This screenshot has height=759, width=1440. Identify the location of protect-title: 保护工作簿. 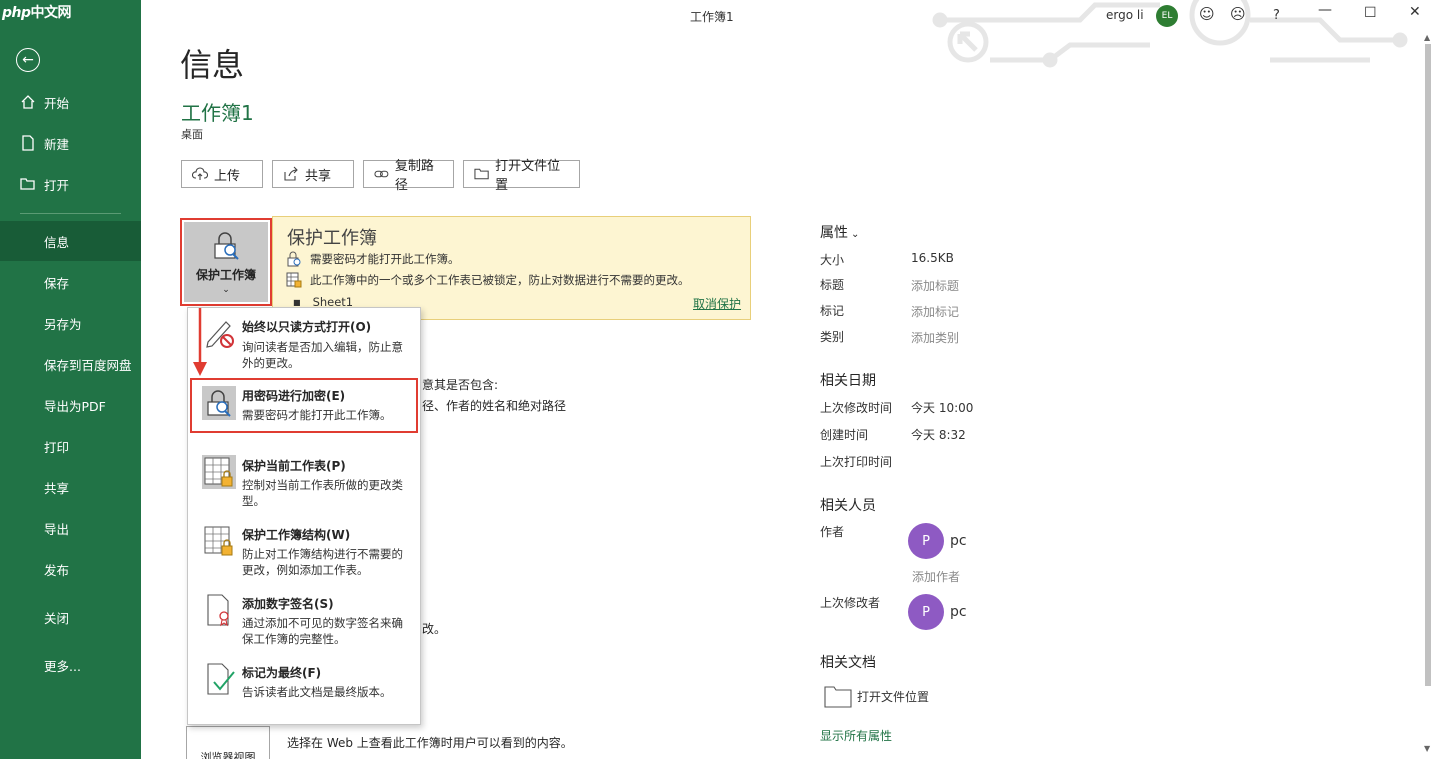
(332, 238).